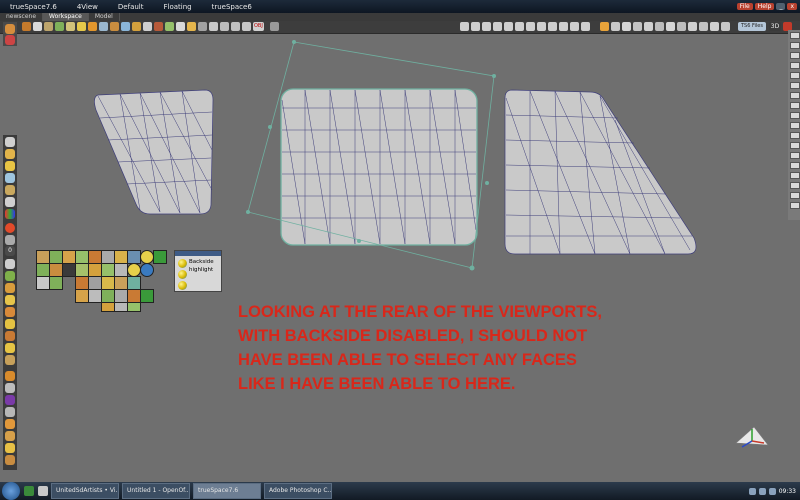 This screenshot has width=800, height=500. I want to click on panel-header, so click(198, 253).